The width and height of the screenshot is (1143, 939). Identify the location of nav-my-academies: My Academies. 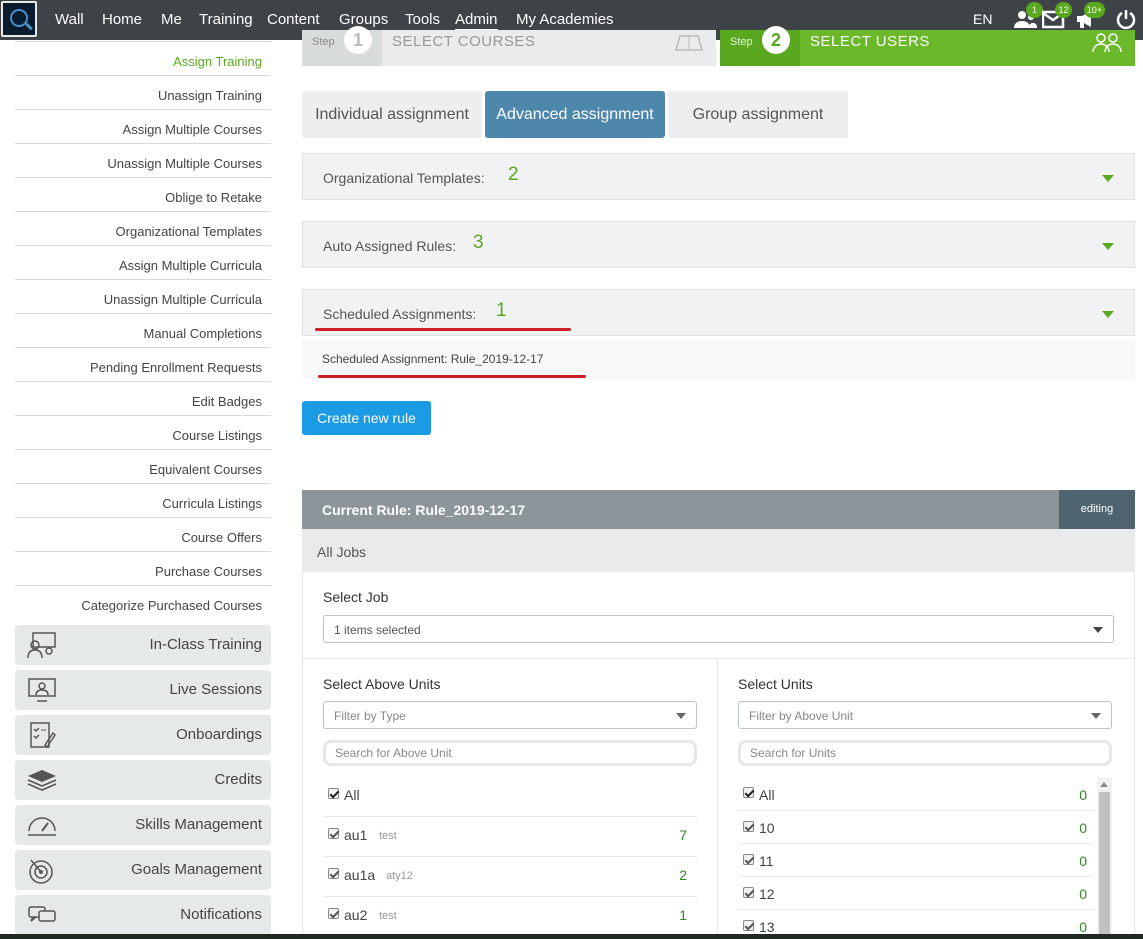
(565, 19).